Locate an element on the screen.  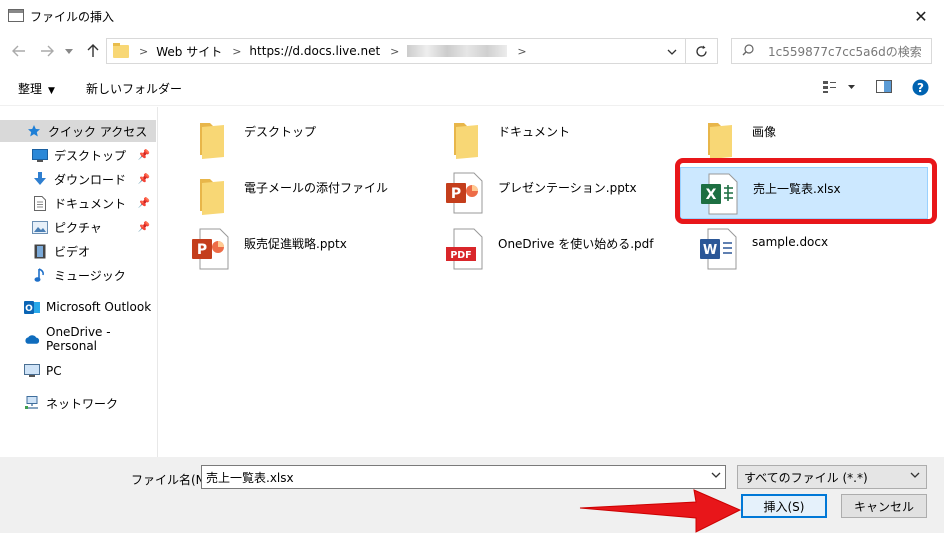
file-item: W sample.docx is located at coordinates (804, 249).